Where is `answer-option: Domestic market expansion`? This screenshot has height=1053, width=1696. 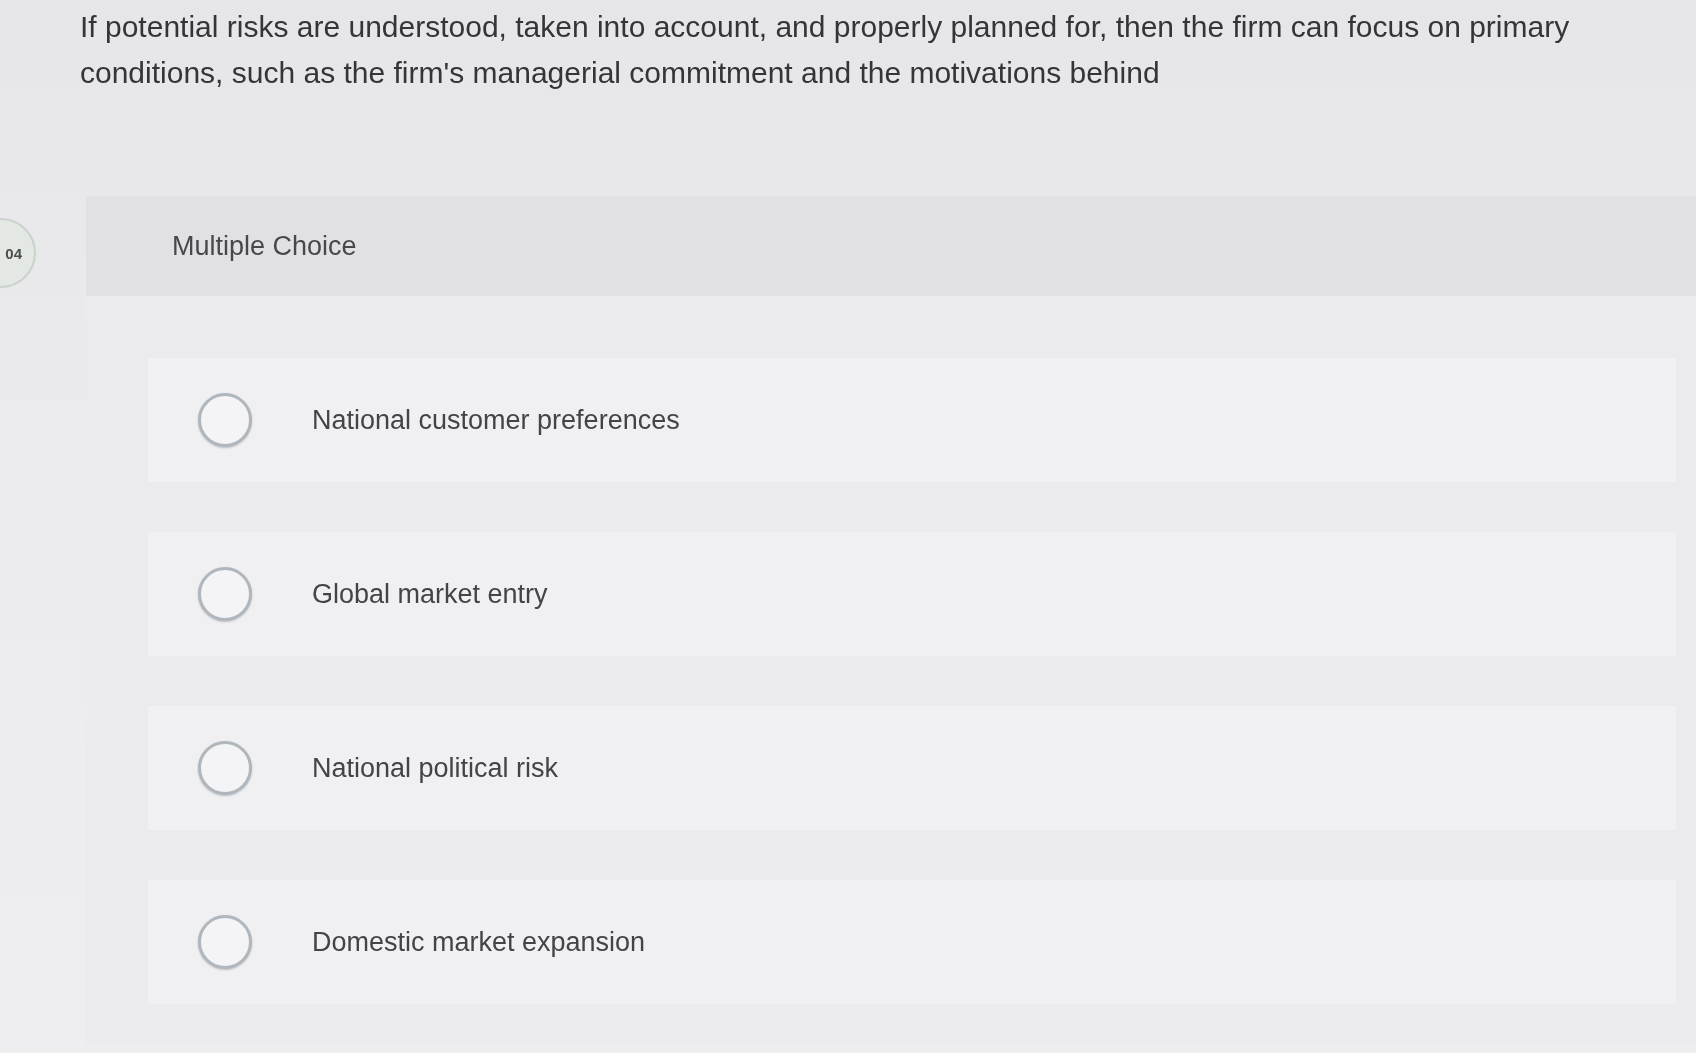 answer-option: Domestic market expansion is located at coordinates (912, 942).